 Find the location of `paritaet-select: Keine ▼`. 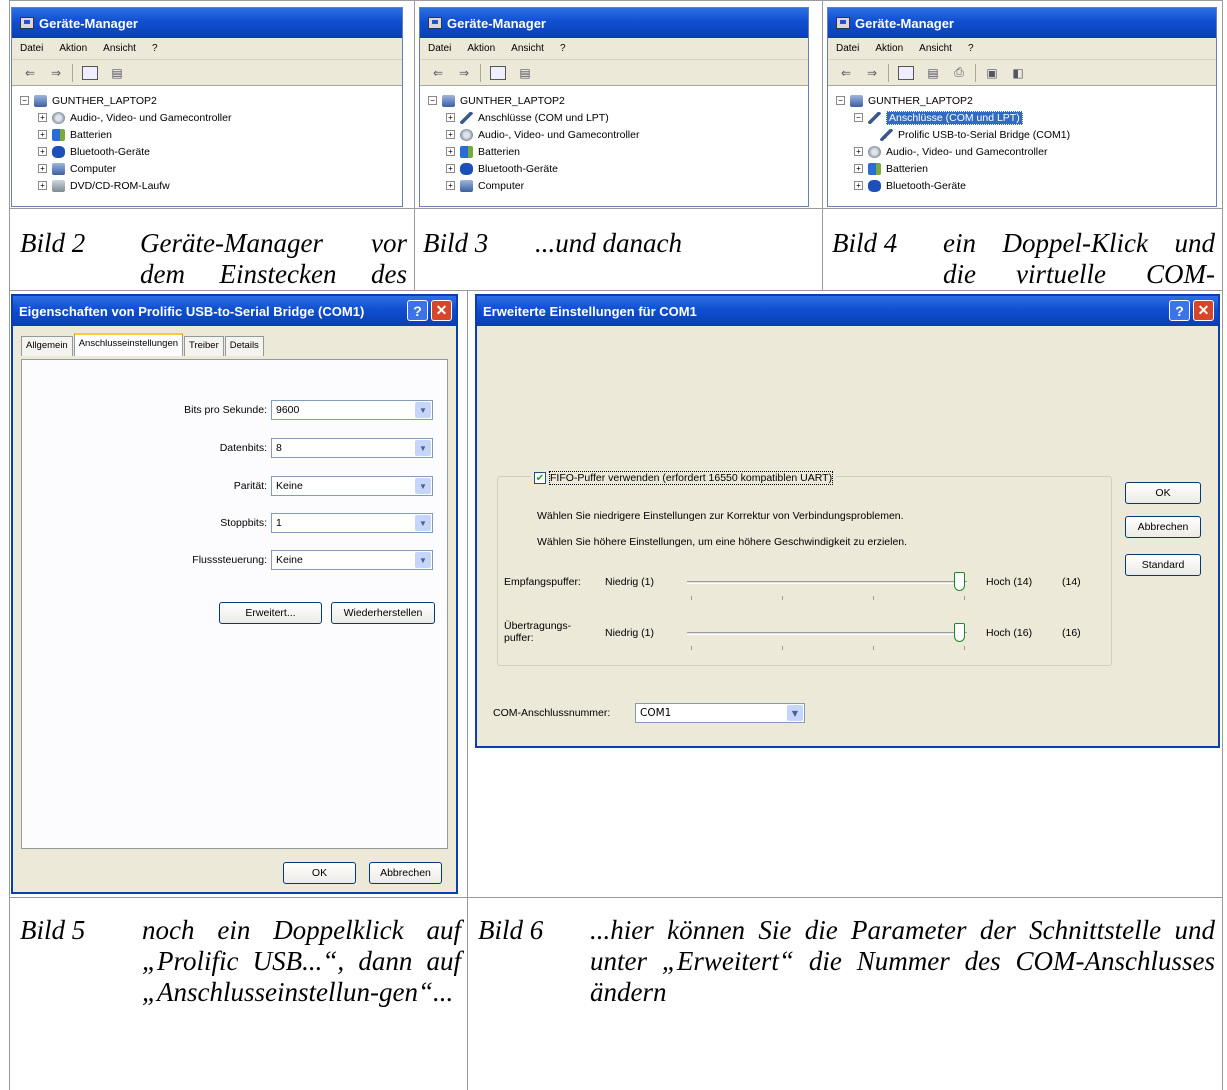

paritaet-select: Keine ▼ is located at coordinates (352, 486).